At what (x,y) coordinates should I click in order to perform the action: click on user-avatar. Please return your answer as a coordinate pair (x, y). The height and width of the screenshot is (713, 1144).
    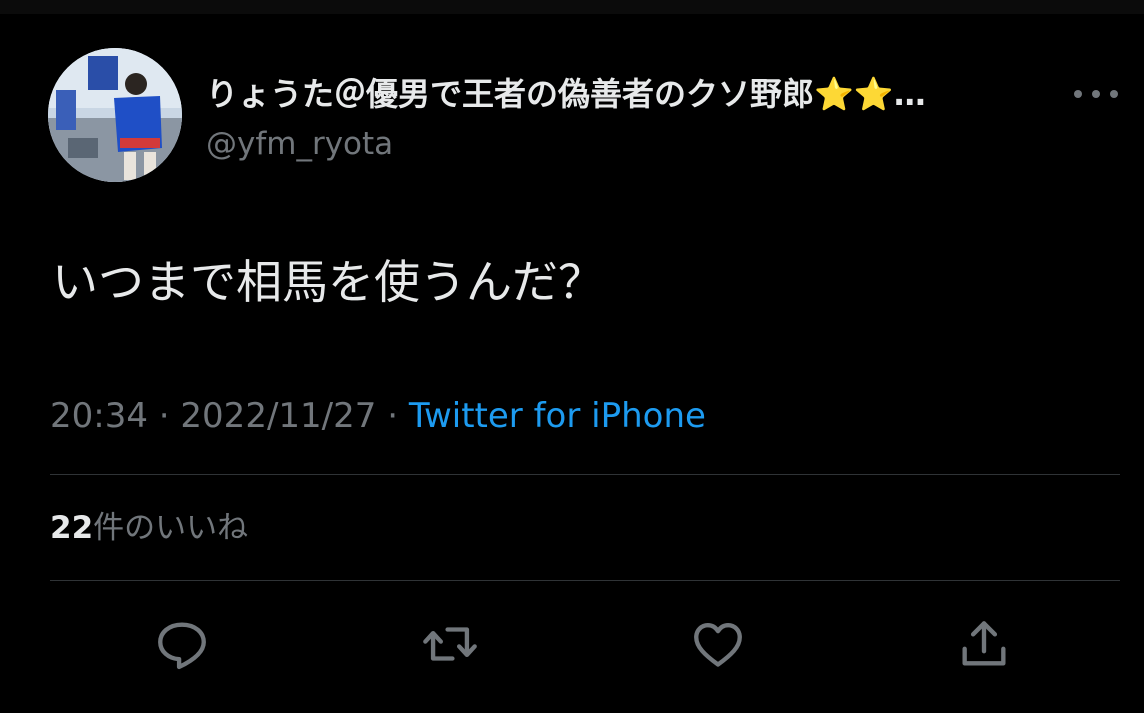
    Looking at the image, I should click on (115, 115).